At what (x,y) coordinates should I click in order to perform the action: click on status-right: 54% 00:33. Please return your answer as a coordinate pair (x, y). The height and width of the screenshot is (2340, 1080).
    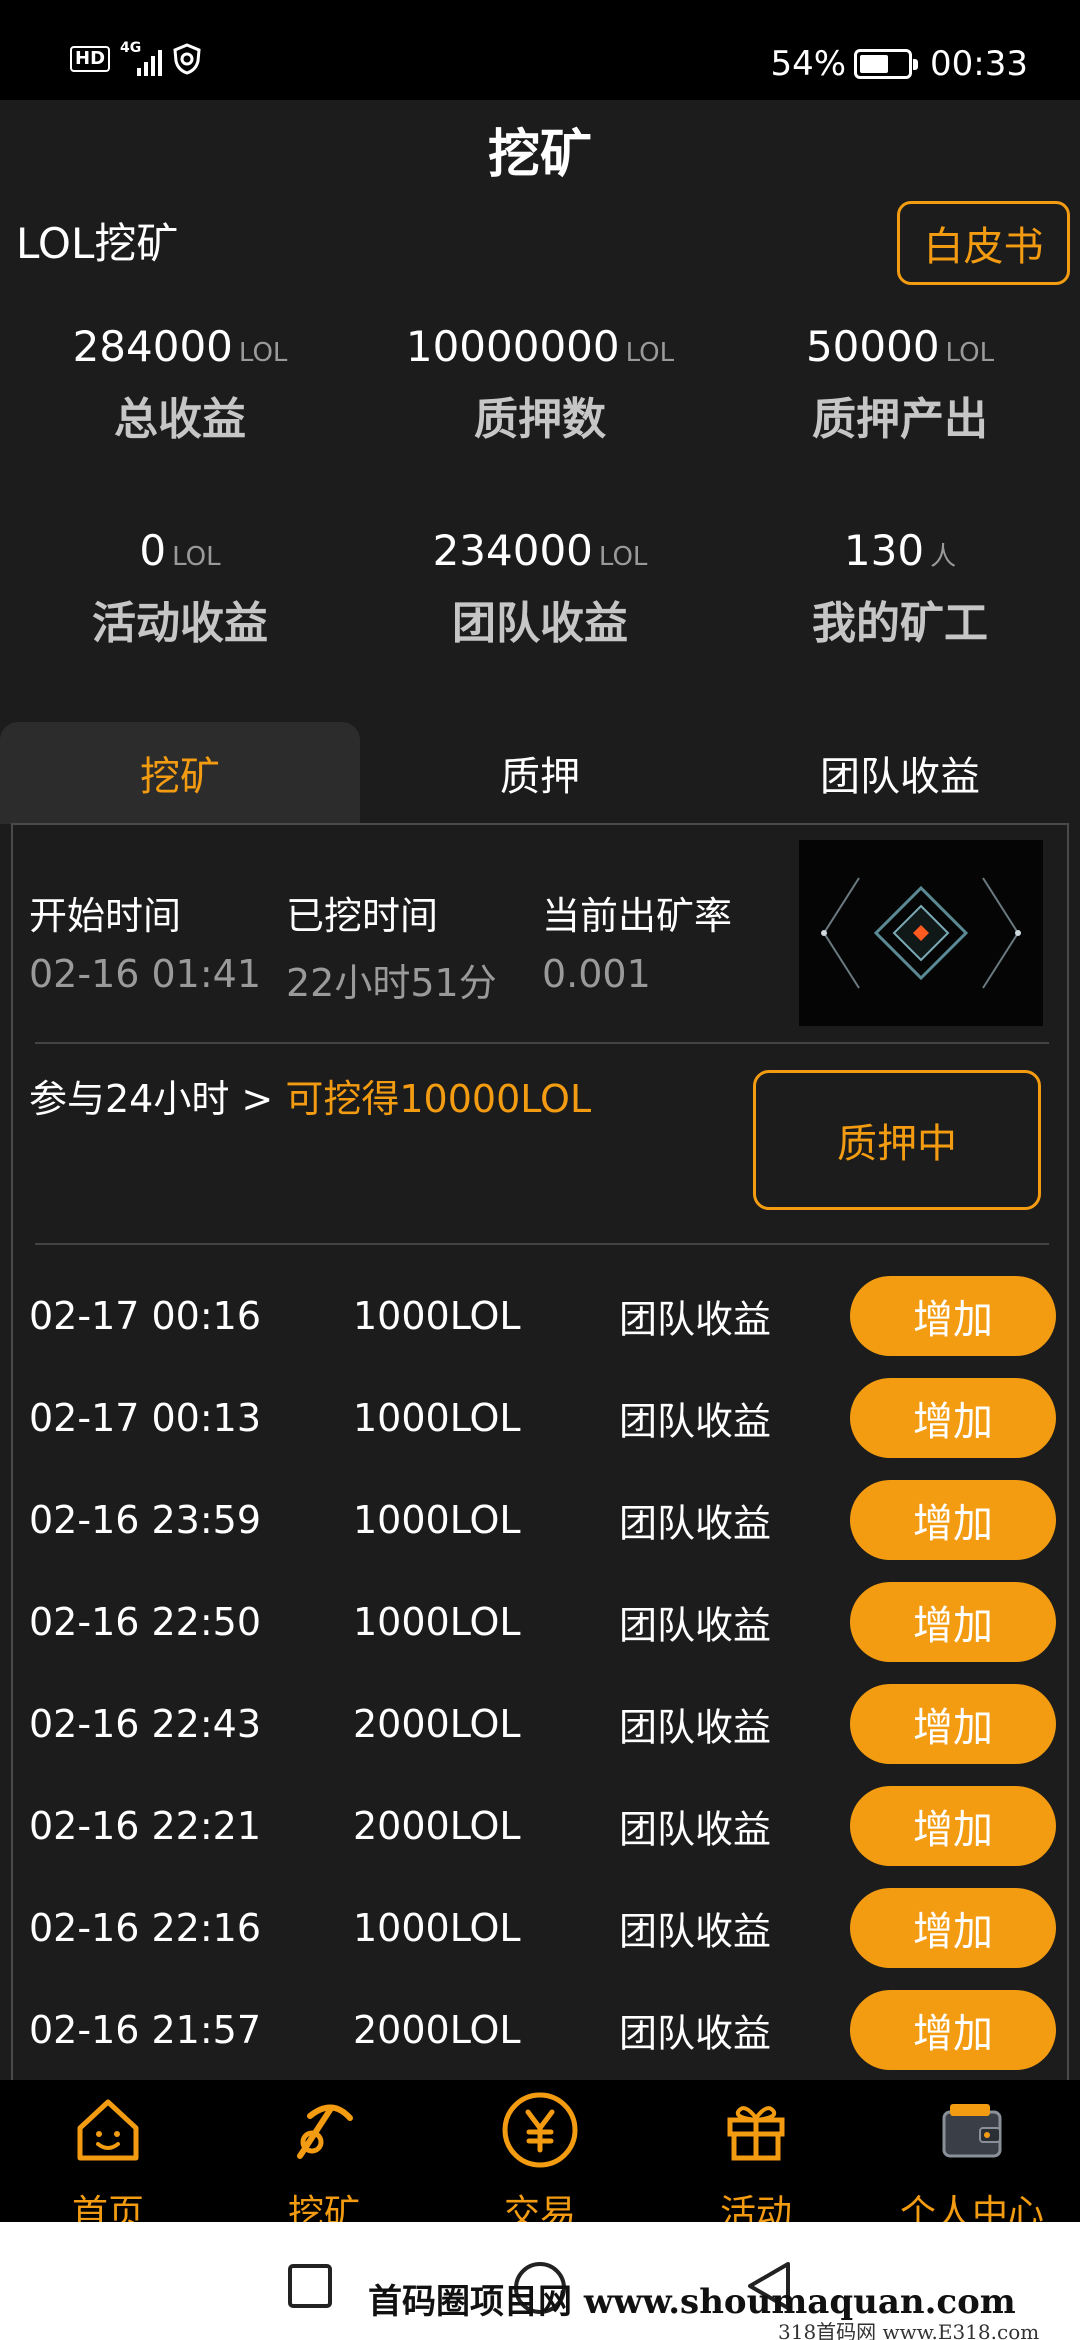
    Looking at the image, I should click on (899, 64).